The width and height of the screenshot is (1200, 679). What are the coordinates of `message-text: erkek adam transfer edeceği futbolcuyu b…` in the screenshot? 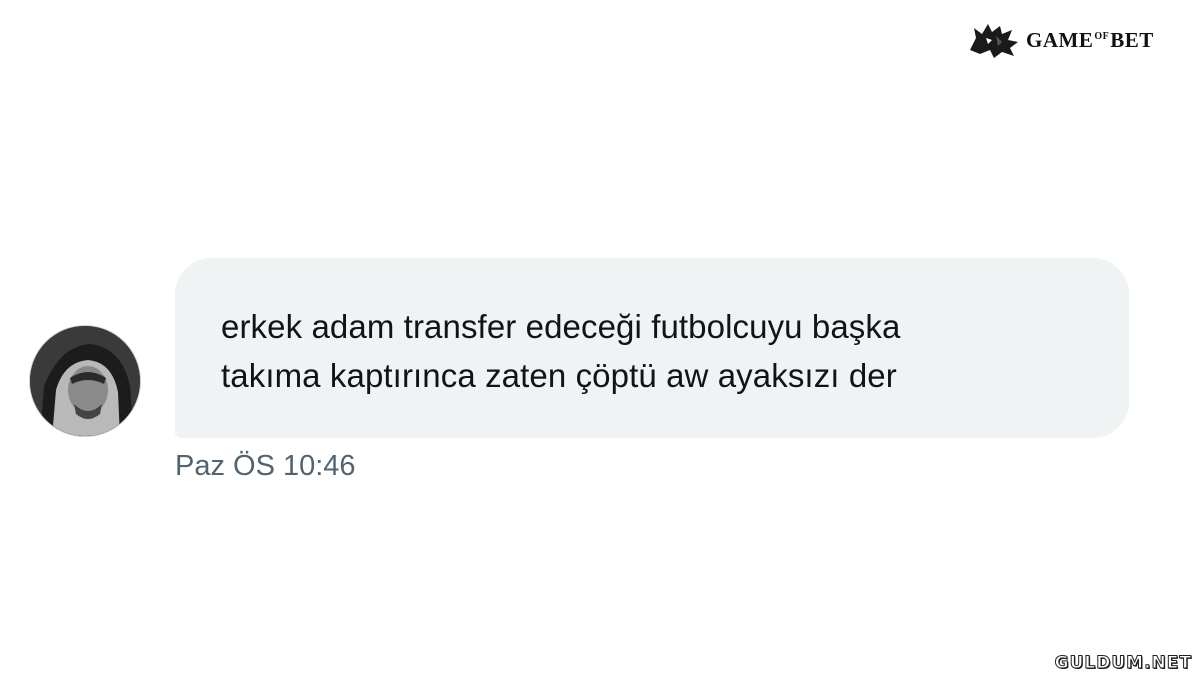 It's located at (561, 351).